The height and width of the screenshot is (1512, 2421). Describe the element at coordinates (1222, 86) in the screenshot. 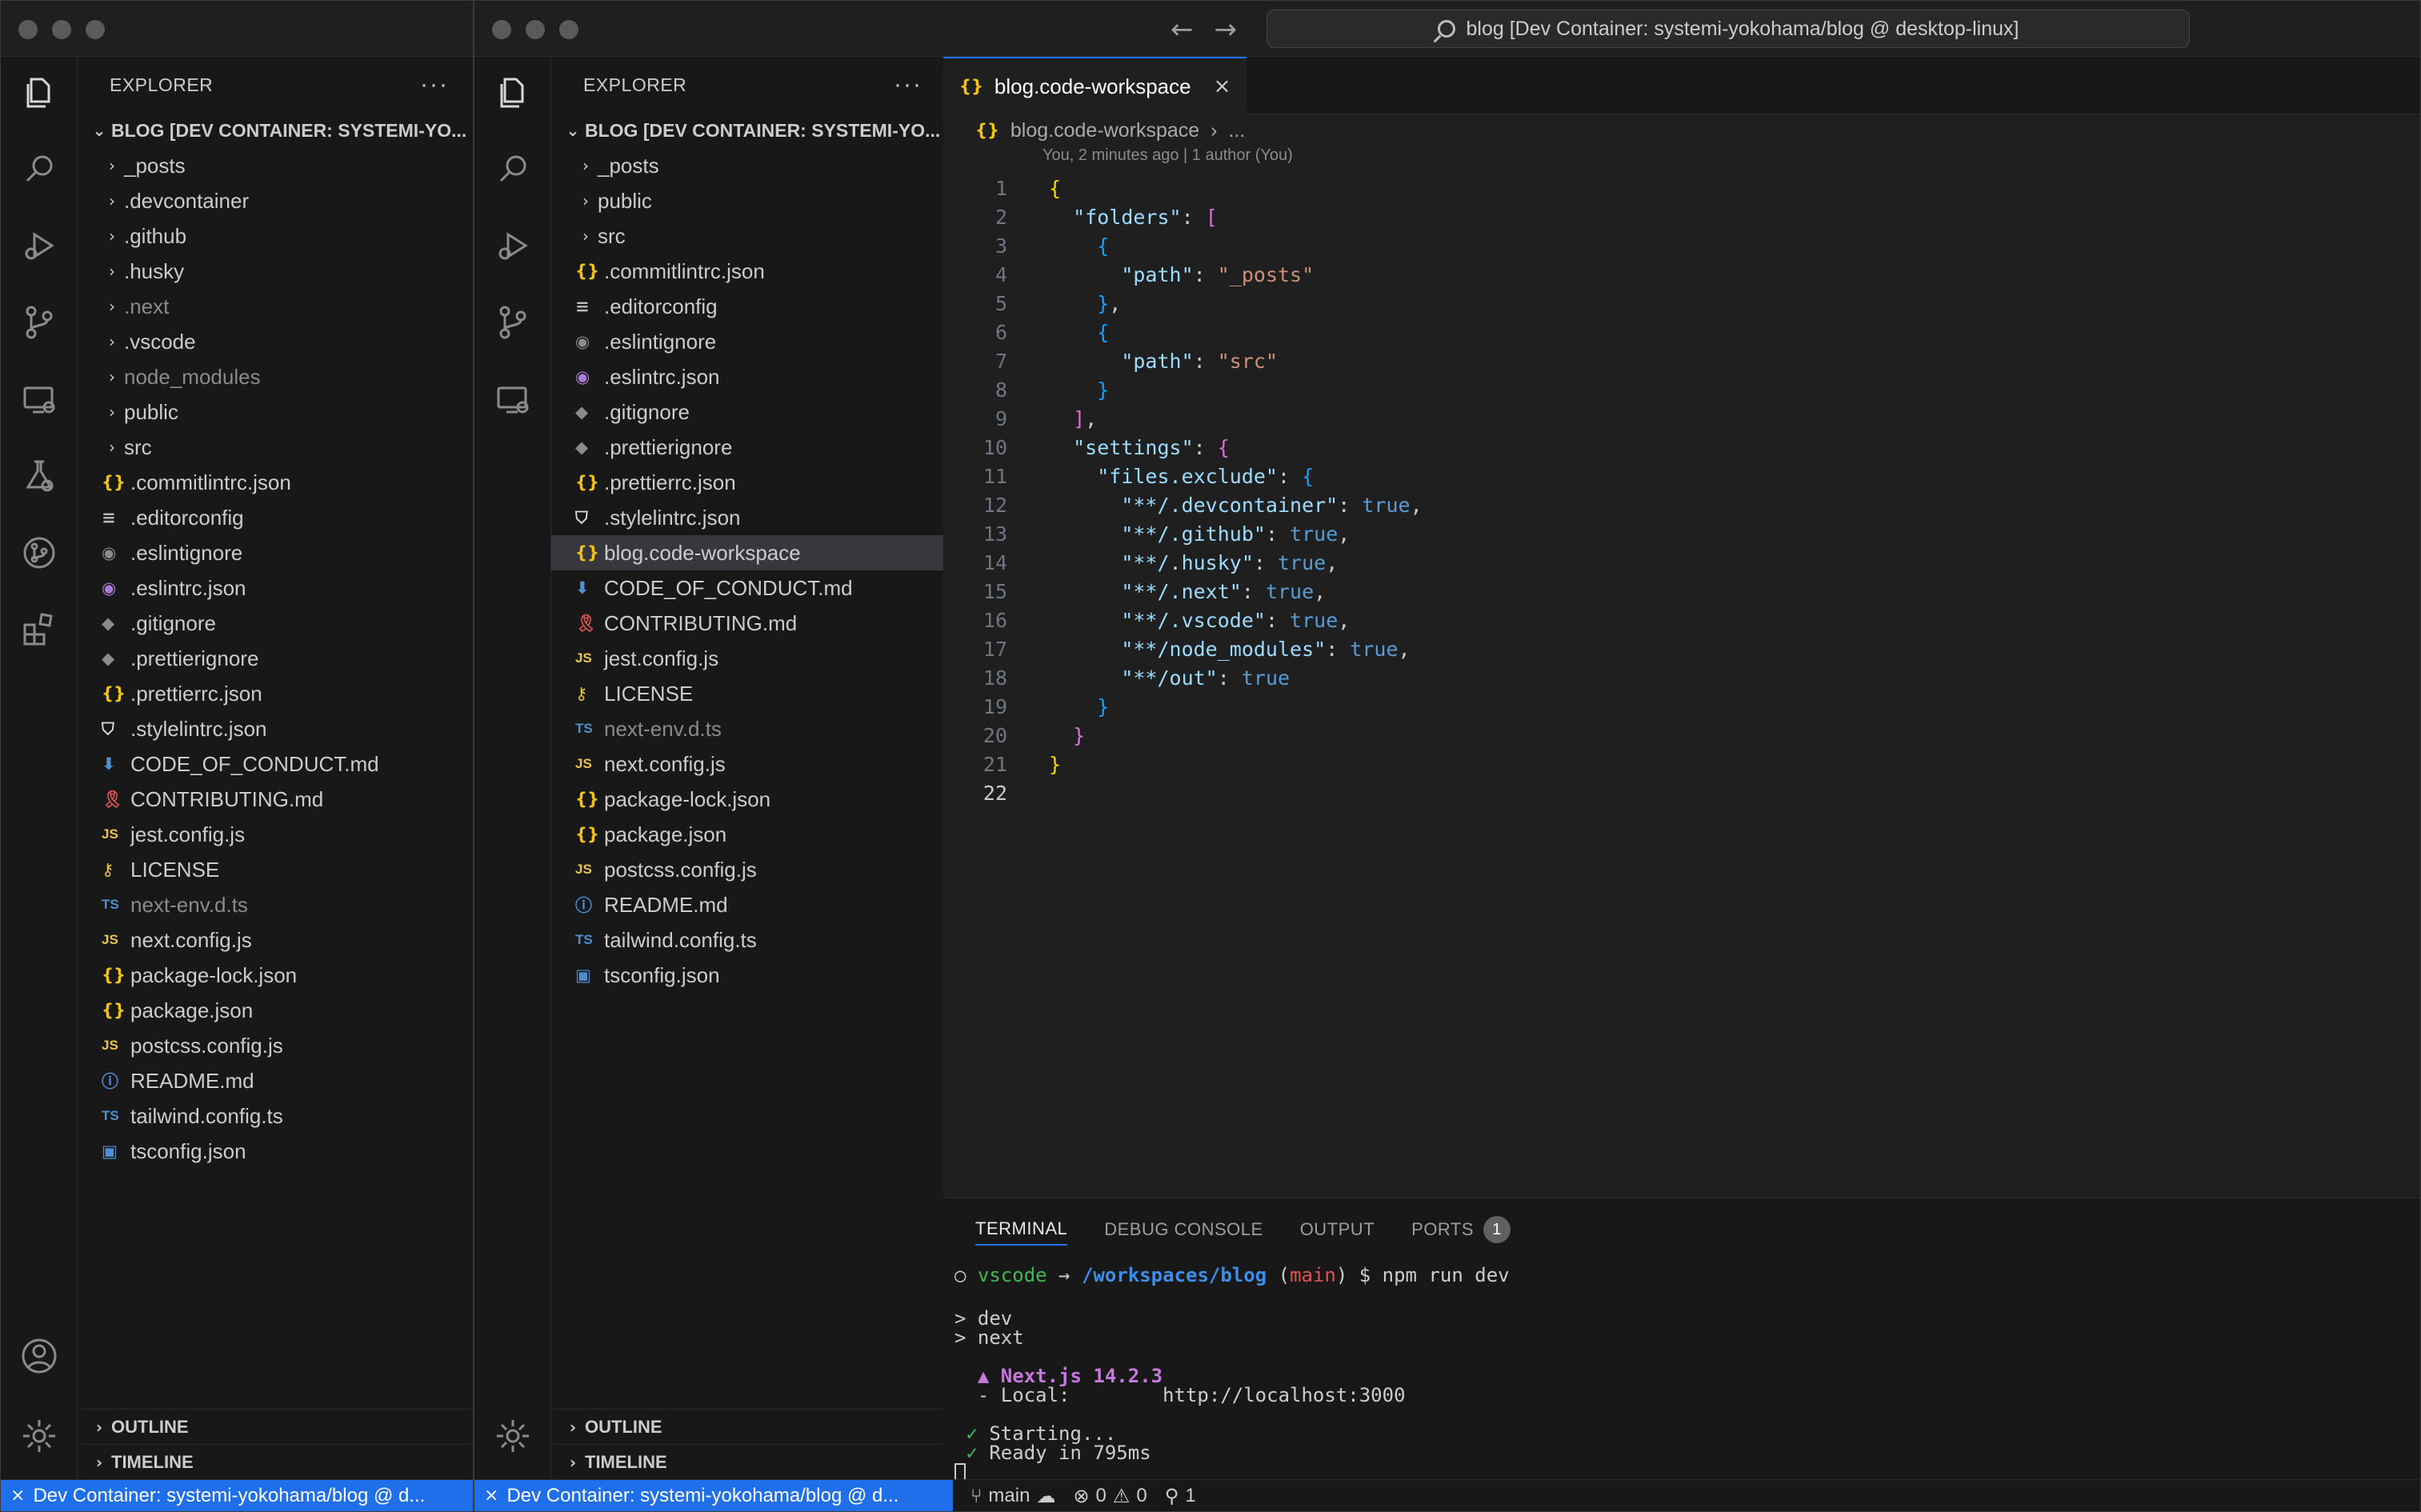

I see `close-icon: ×` at that location.